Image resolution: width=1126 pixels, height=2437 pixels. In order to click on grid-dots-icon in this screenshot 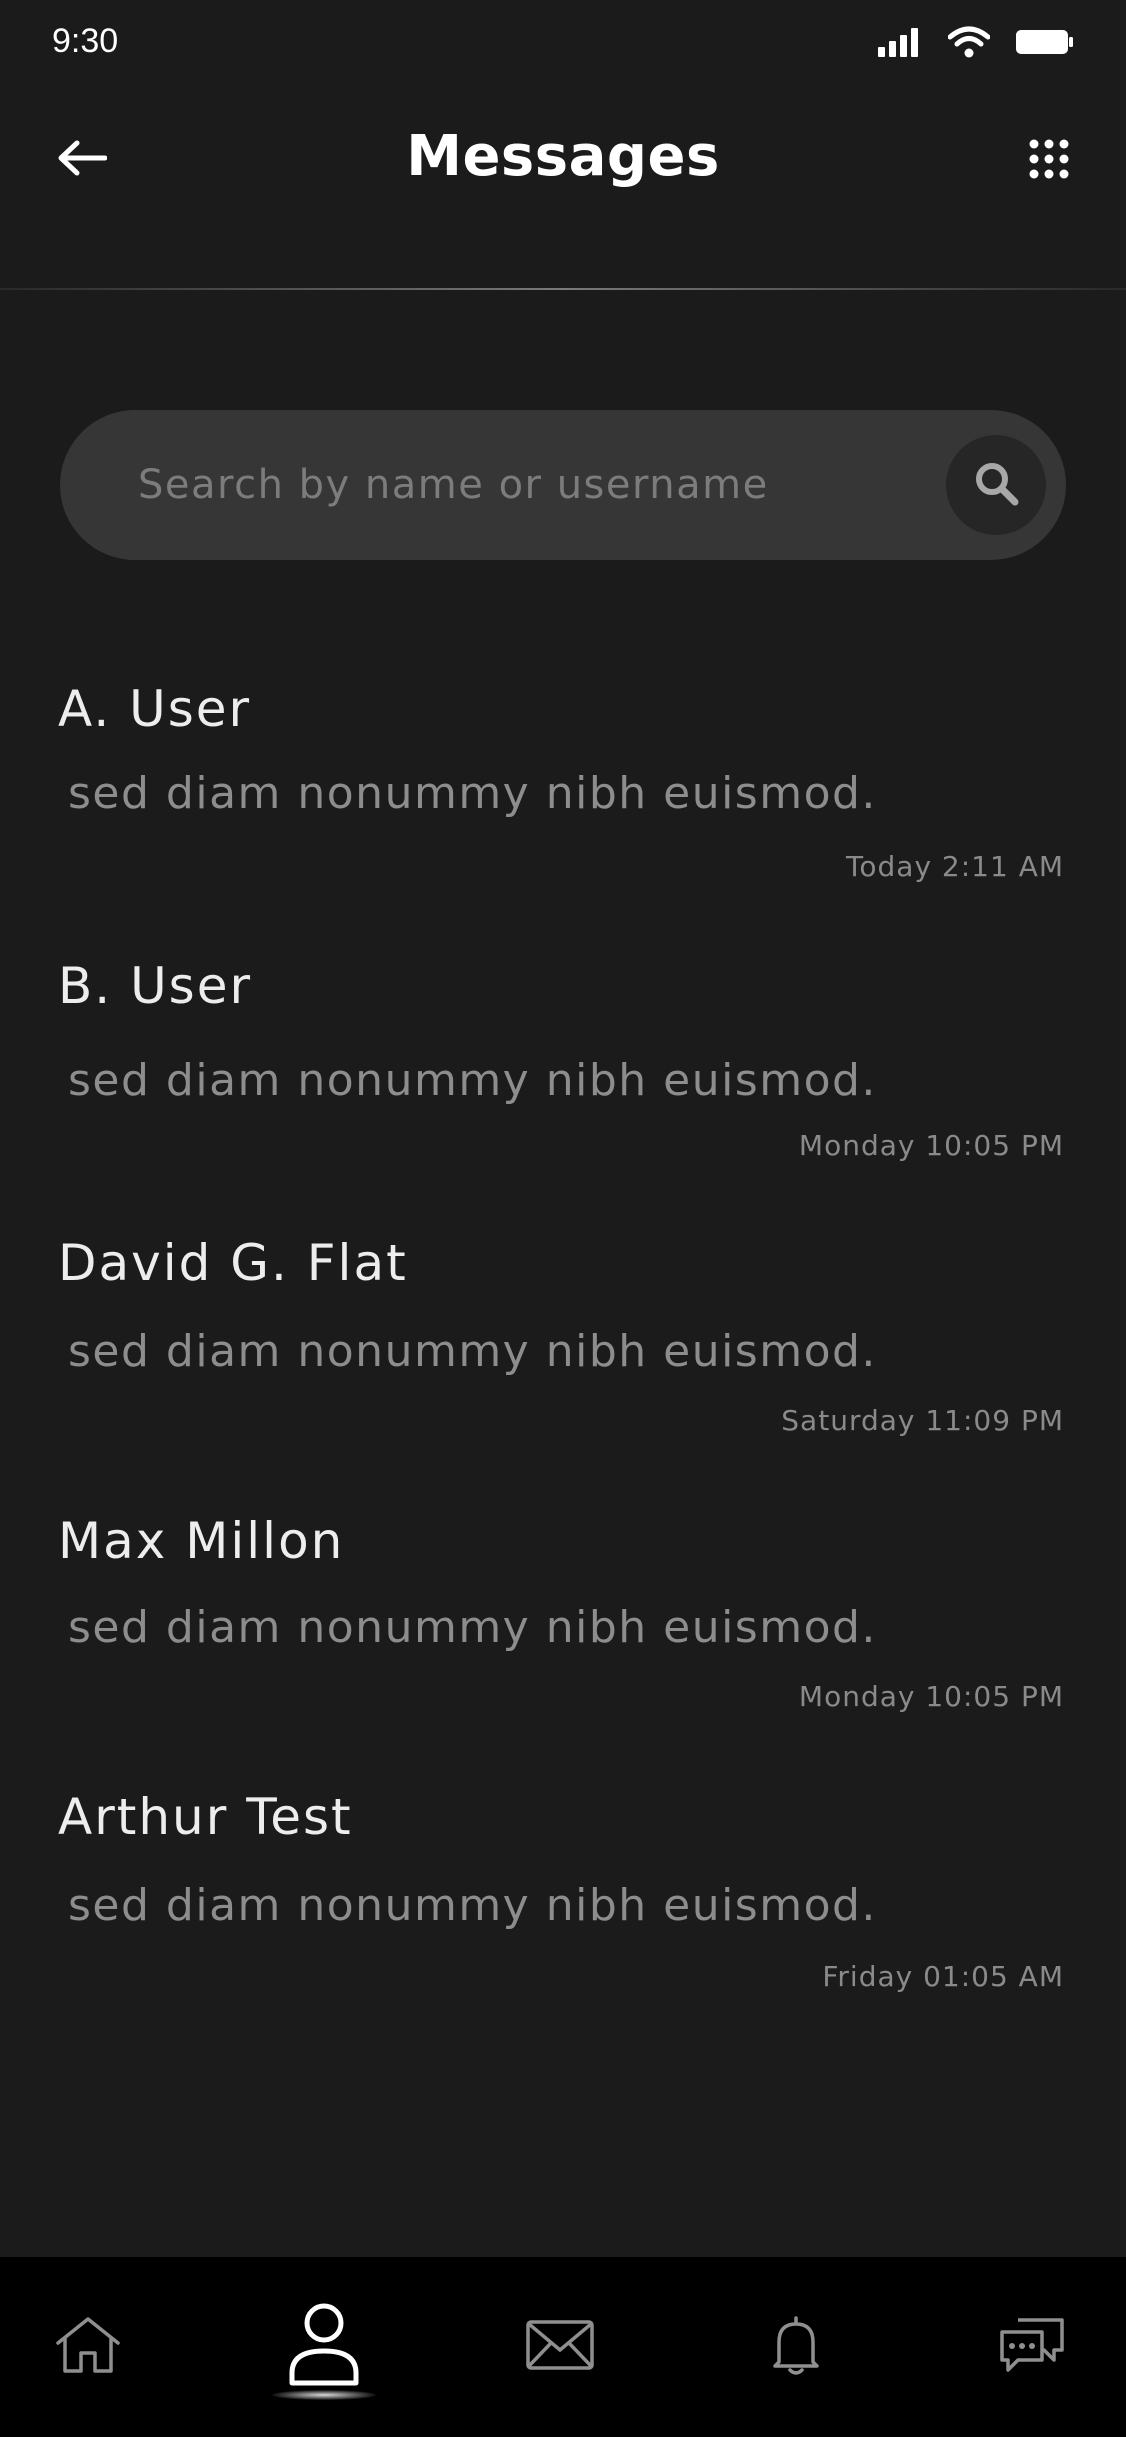, I will do `click(1049, 161)`.